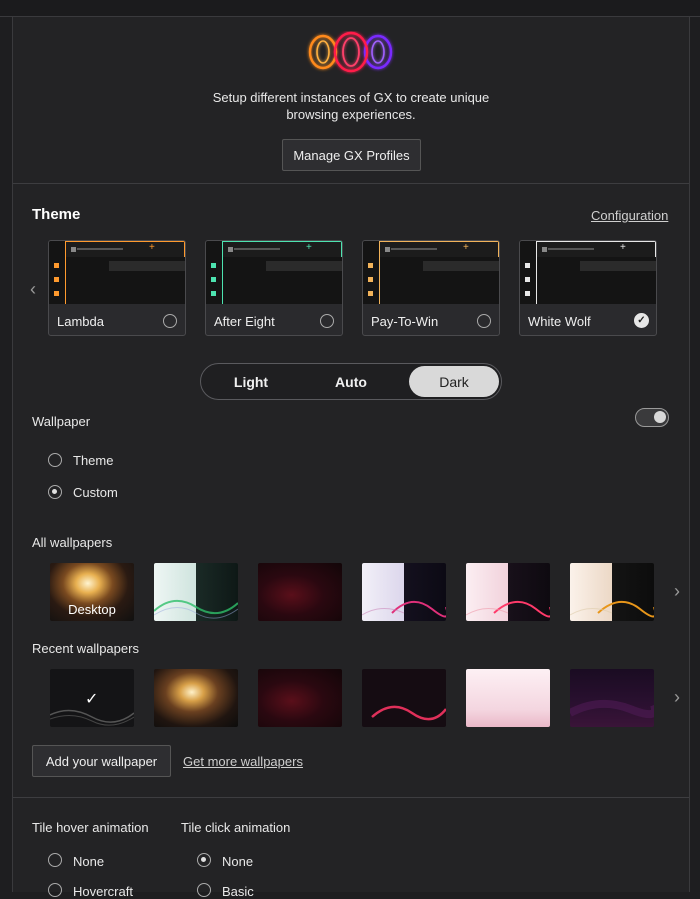  Describe the element at coordinates (251, 381) in the screenshot. I see `mode-light-button: Light` at that location.